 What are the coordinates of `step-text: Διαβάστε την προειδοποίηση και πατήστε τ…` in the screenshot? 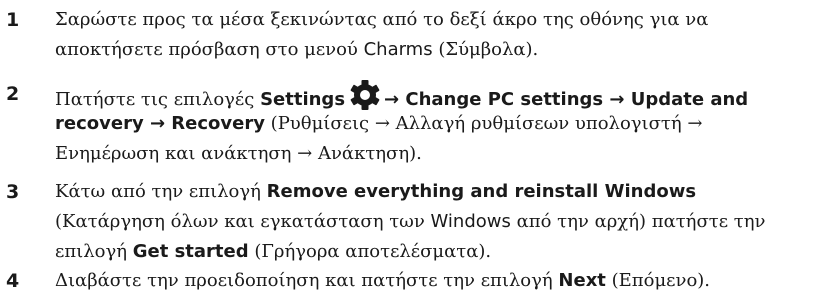 It's located at (436, 281).